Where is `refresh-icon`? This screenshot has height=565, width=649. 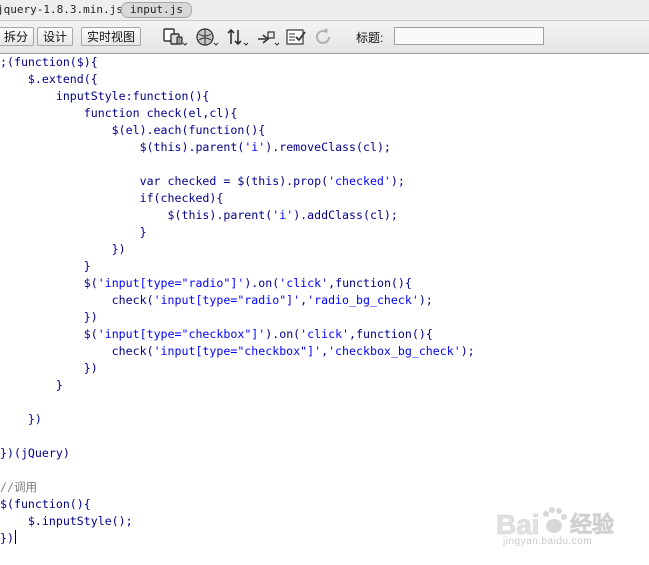
refresh-icon is located at coordinates (324, 37).